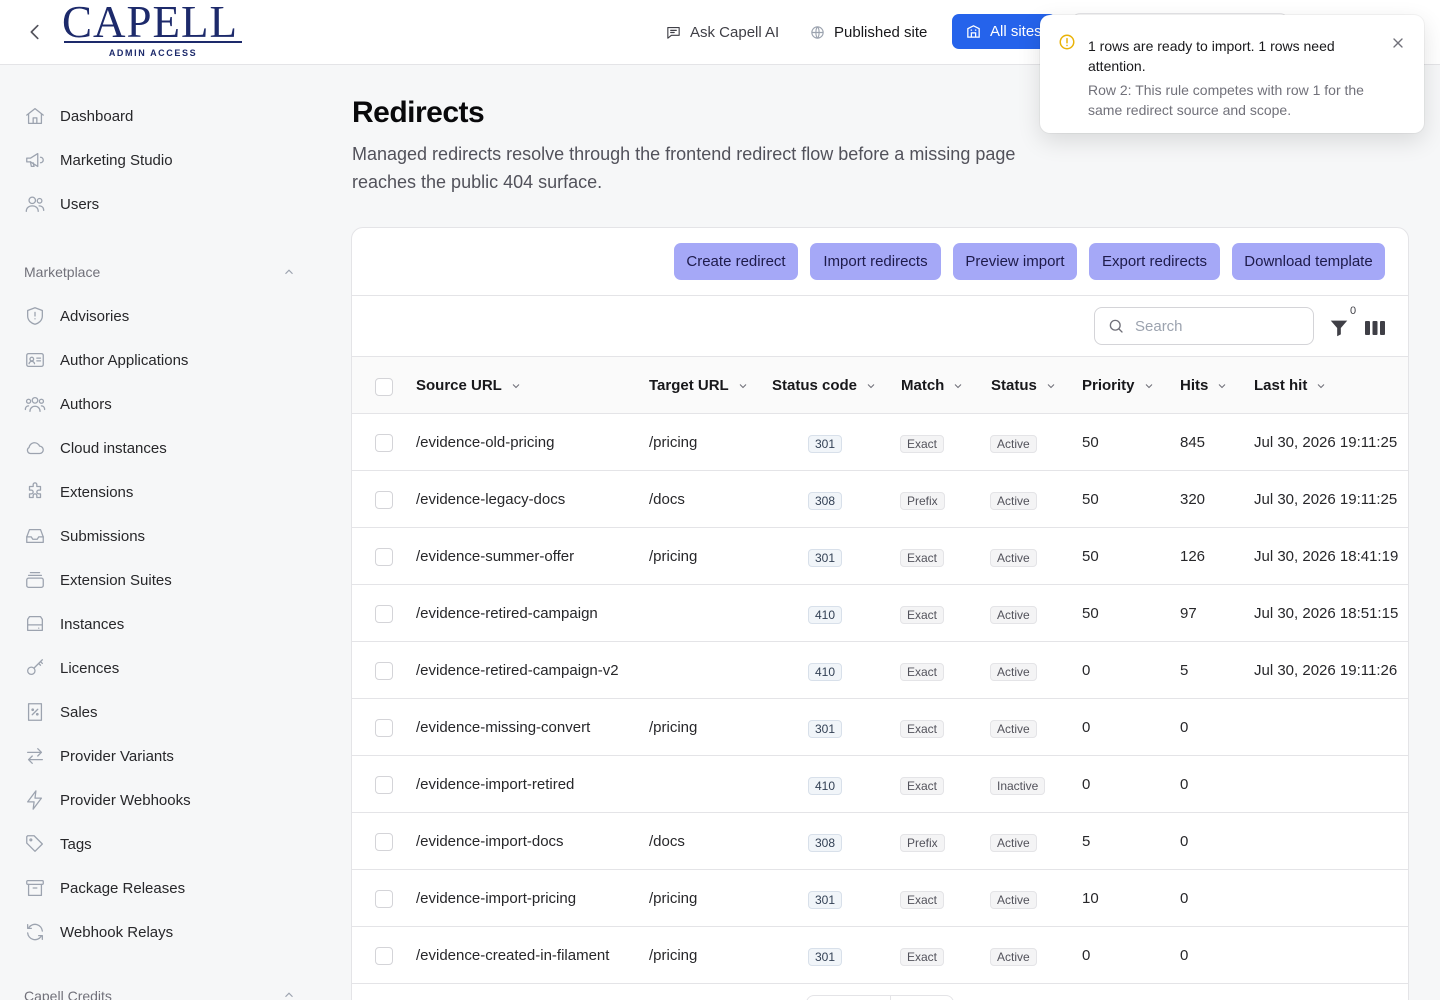 Image resolution: width=1440 pixels, height=1000 pixels. Describe the element at coordinates (80, 204) in the screenshot. I see `sidebar-item-label: Users` at that location.